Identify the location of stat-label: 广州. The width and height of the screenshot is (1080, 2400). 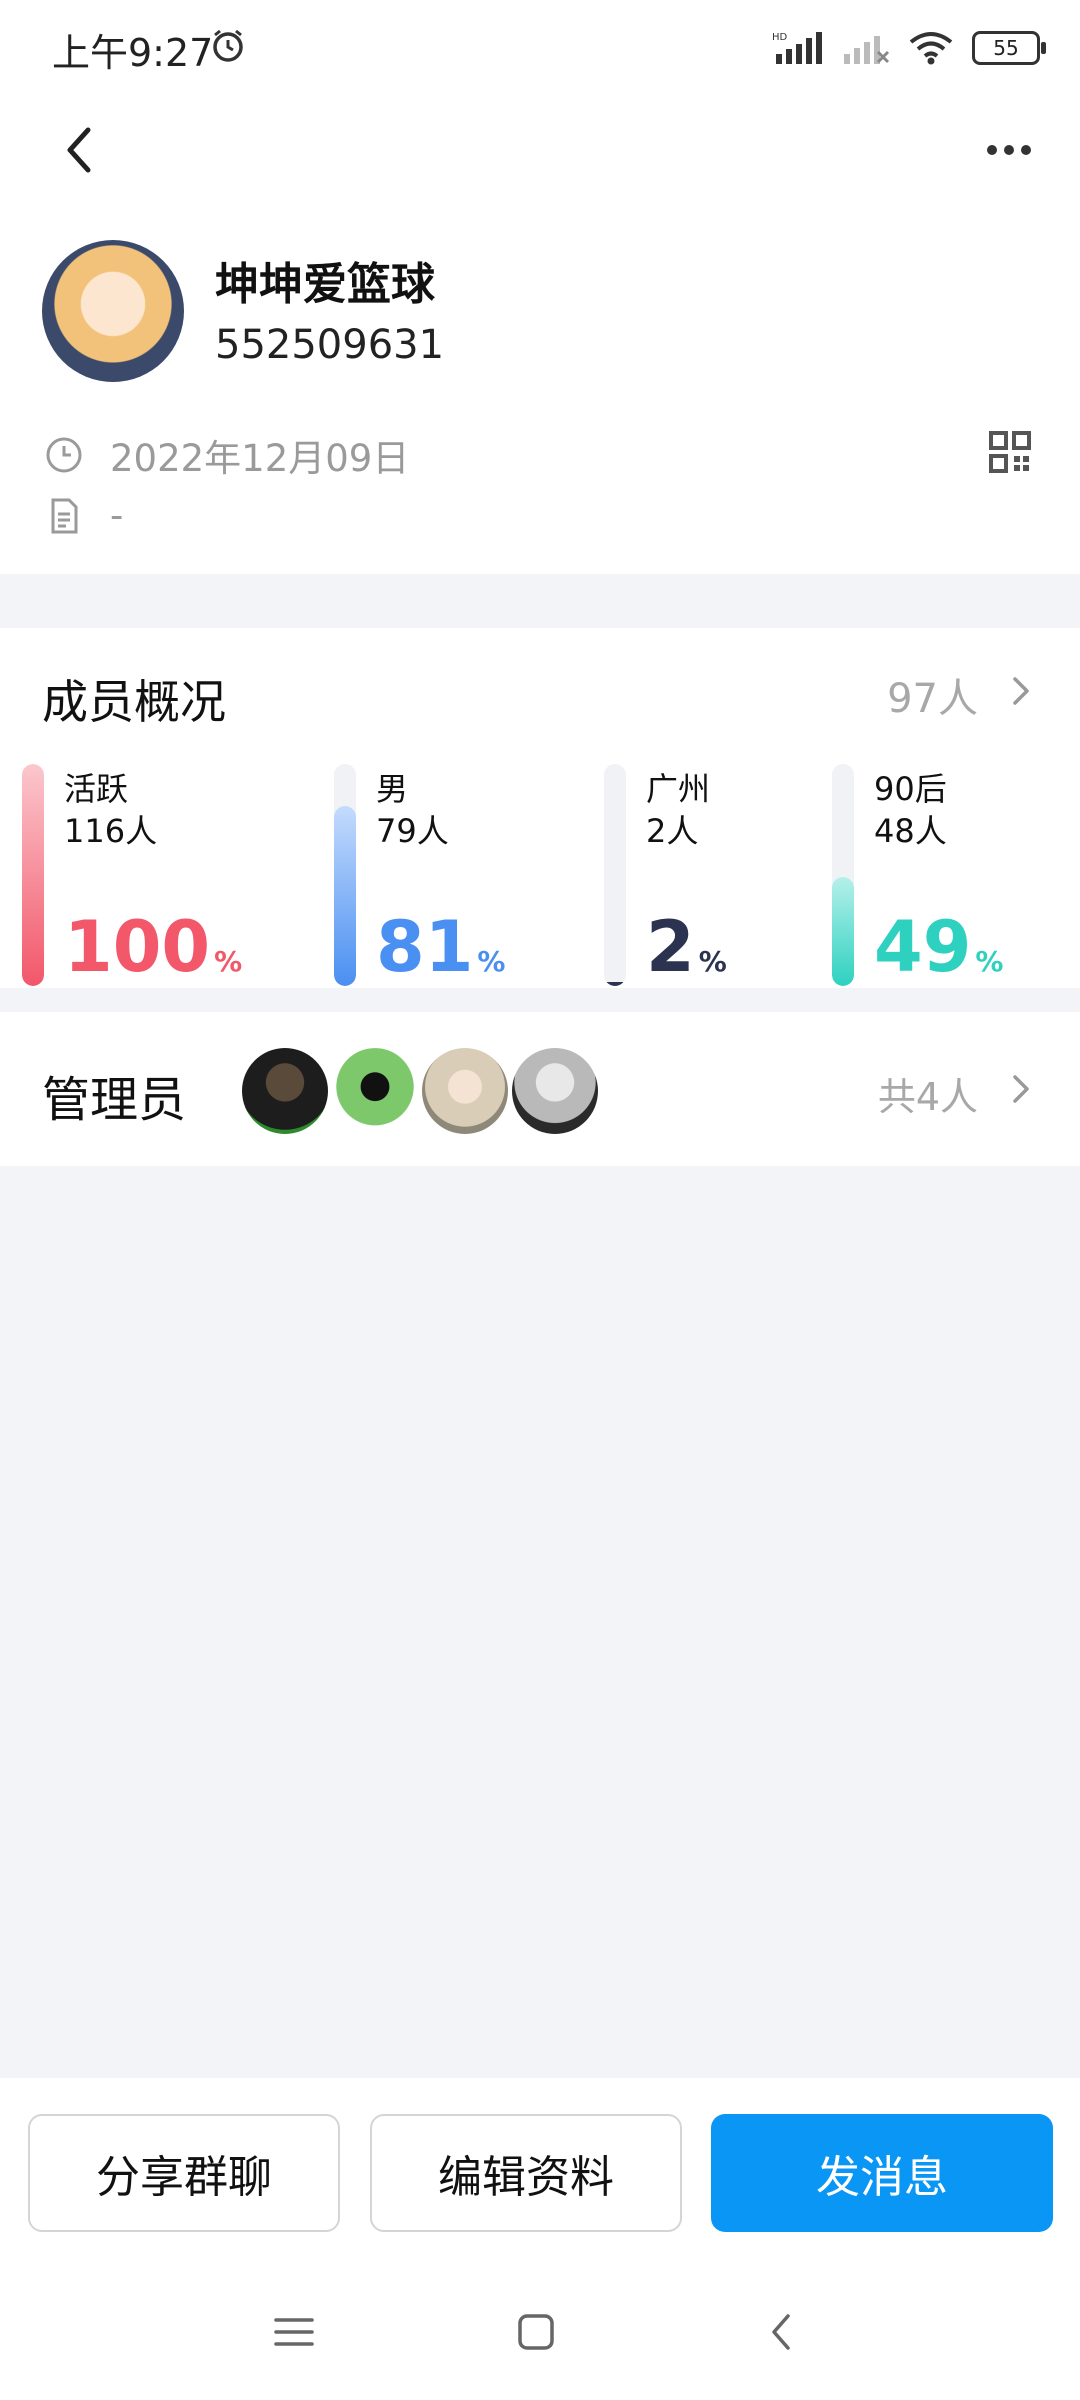
(678, 789).